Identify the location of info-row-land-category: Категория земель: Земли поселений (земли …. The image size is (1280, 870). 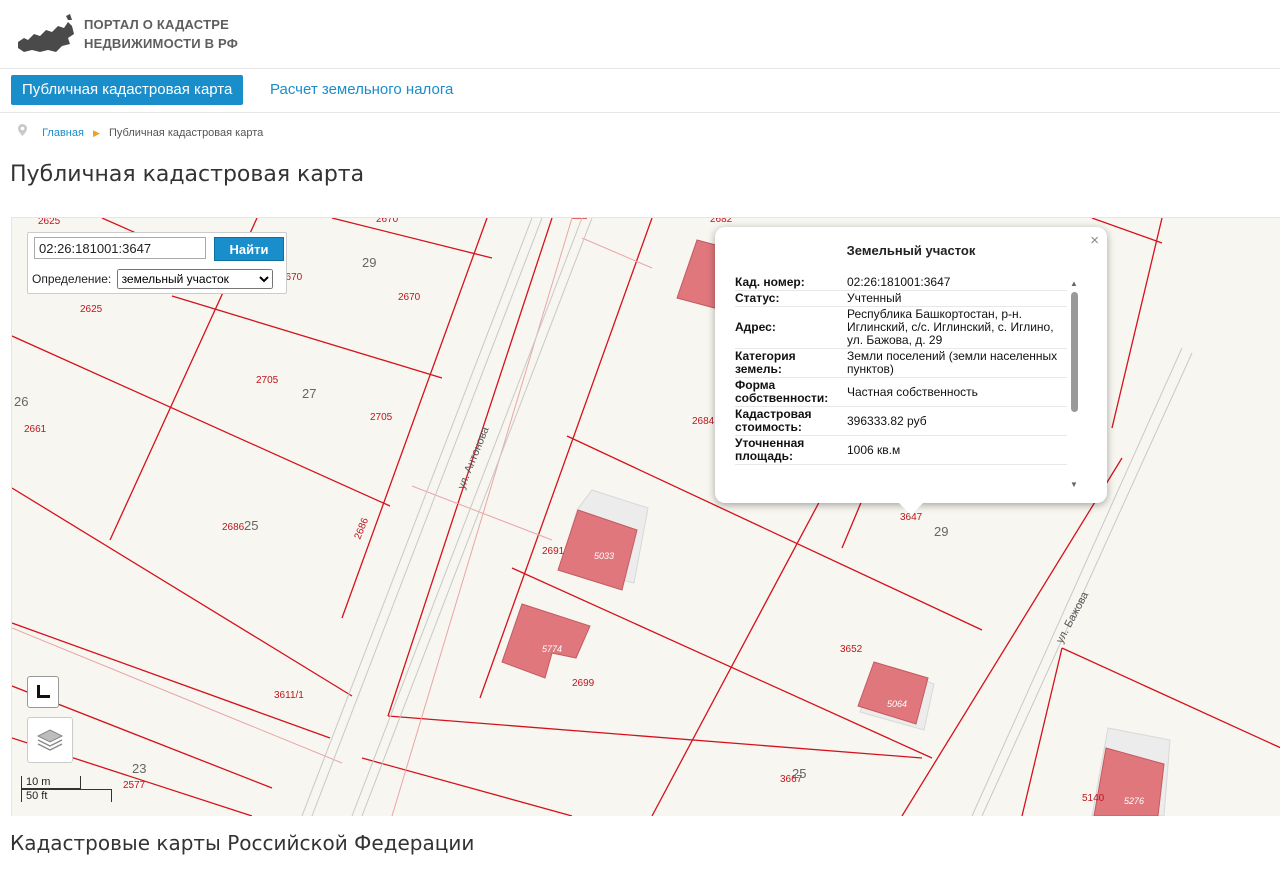
(901, 363).